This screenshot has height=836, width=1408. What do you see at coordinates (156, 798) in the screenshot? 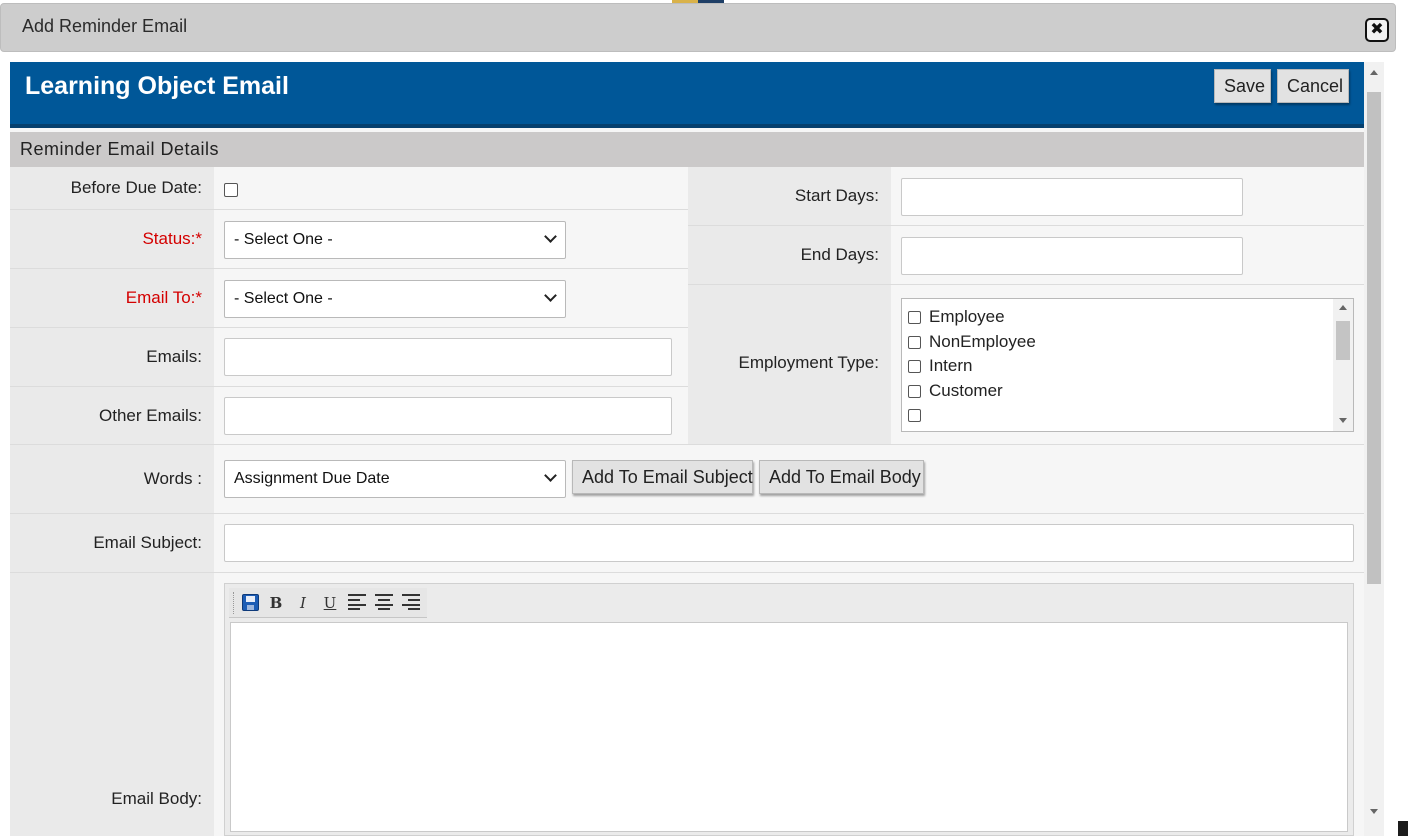
I see `email-body-label: Email Body:` at bounding box center [156, 798].